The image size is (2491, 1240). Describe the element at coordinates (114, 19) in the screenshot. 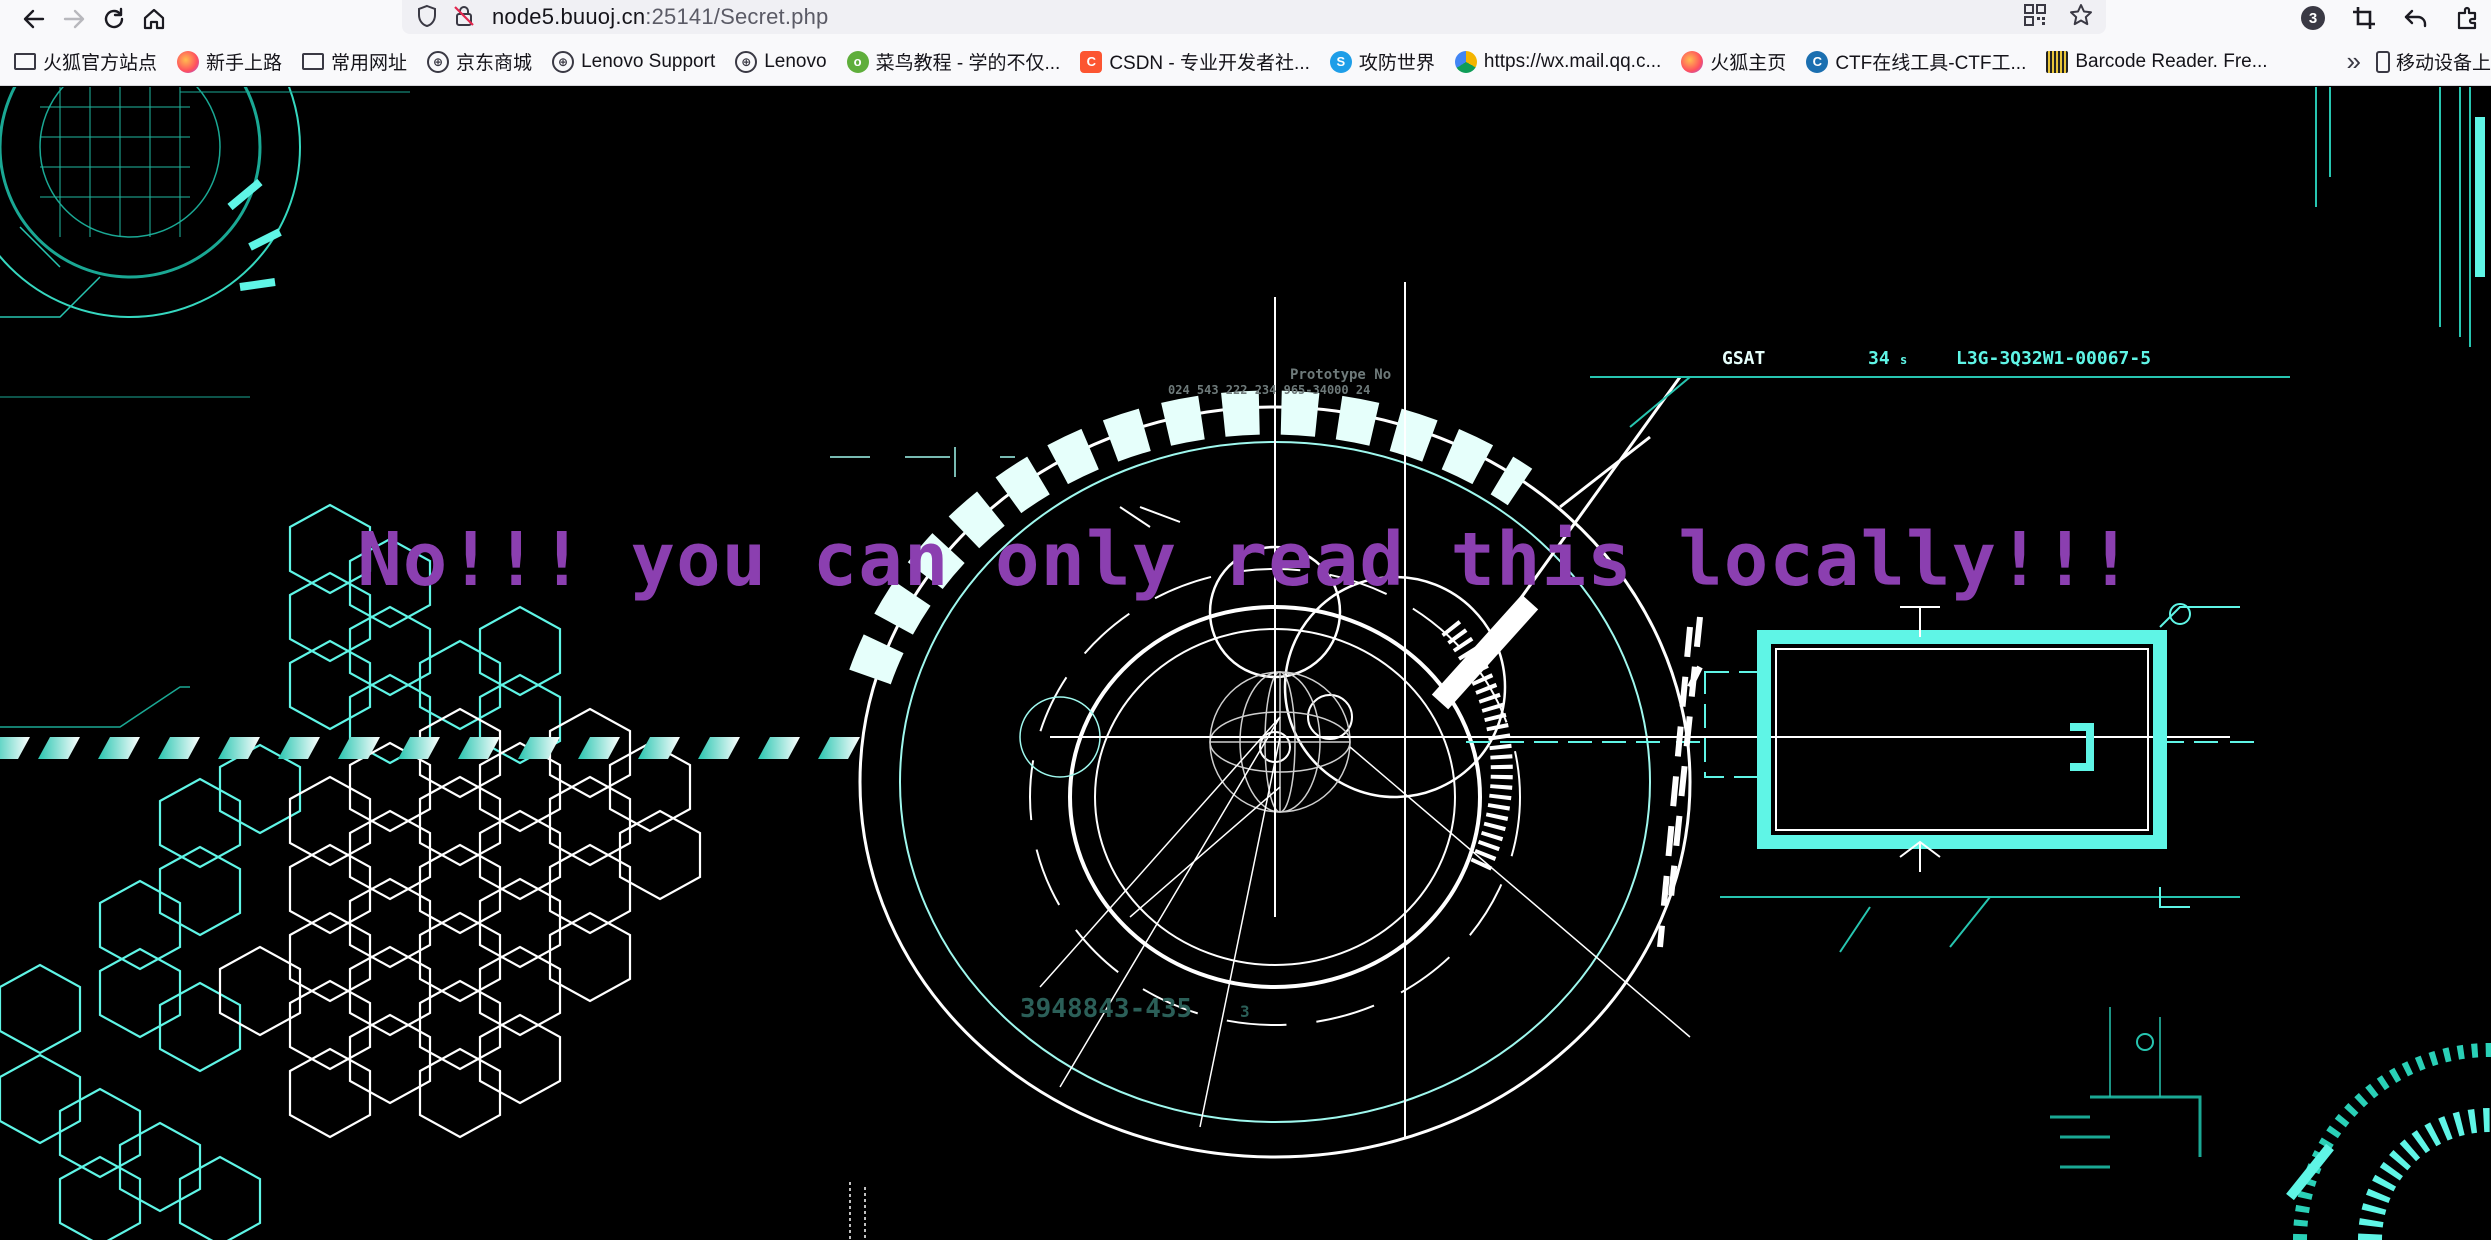

I see `reload-icon` at that location.